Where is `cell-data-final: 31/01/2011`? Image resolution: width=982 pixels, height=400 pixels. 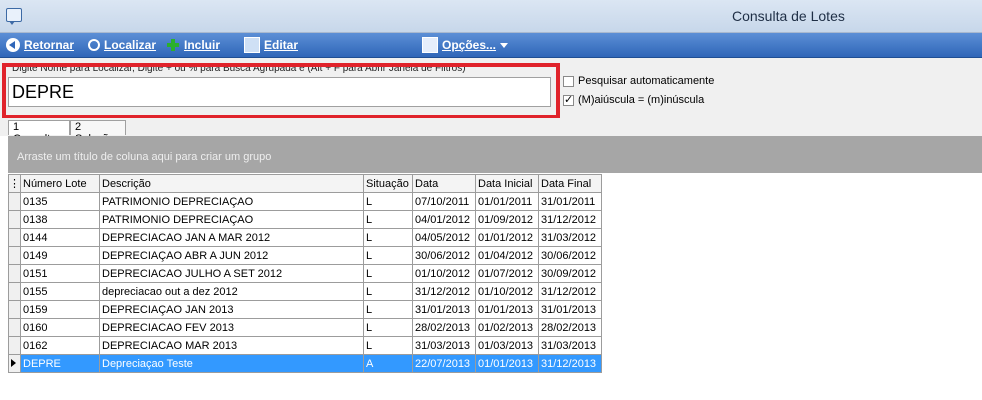 cell-data-final: 31/01/2011 is located at coordinates (570, 201).